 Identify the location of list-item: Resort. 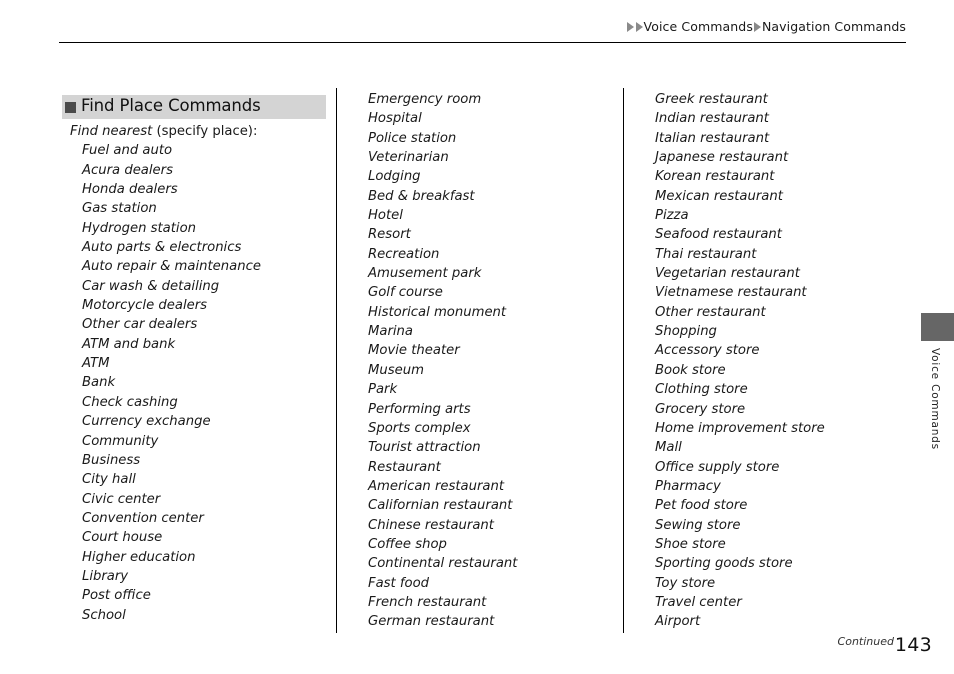
(389, 235).